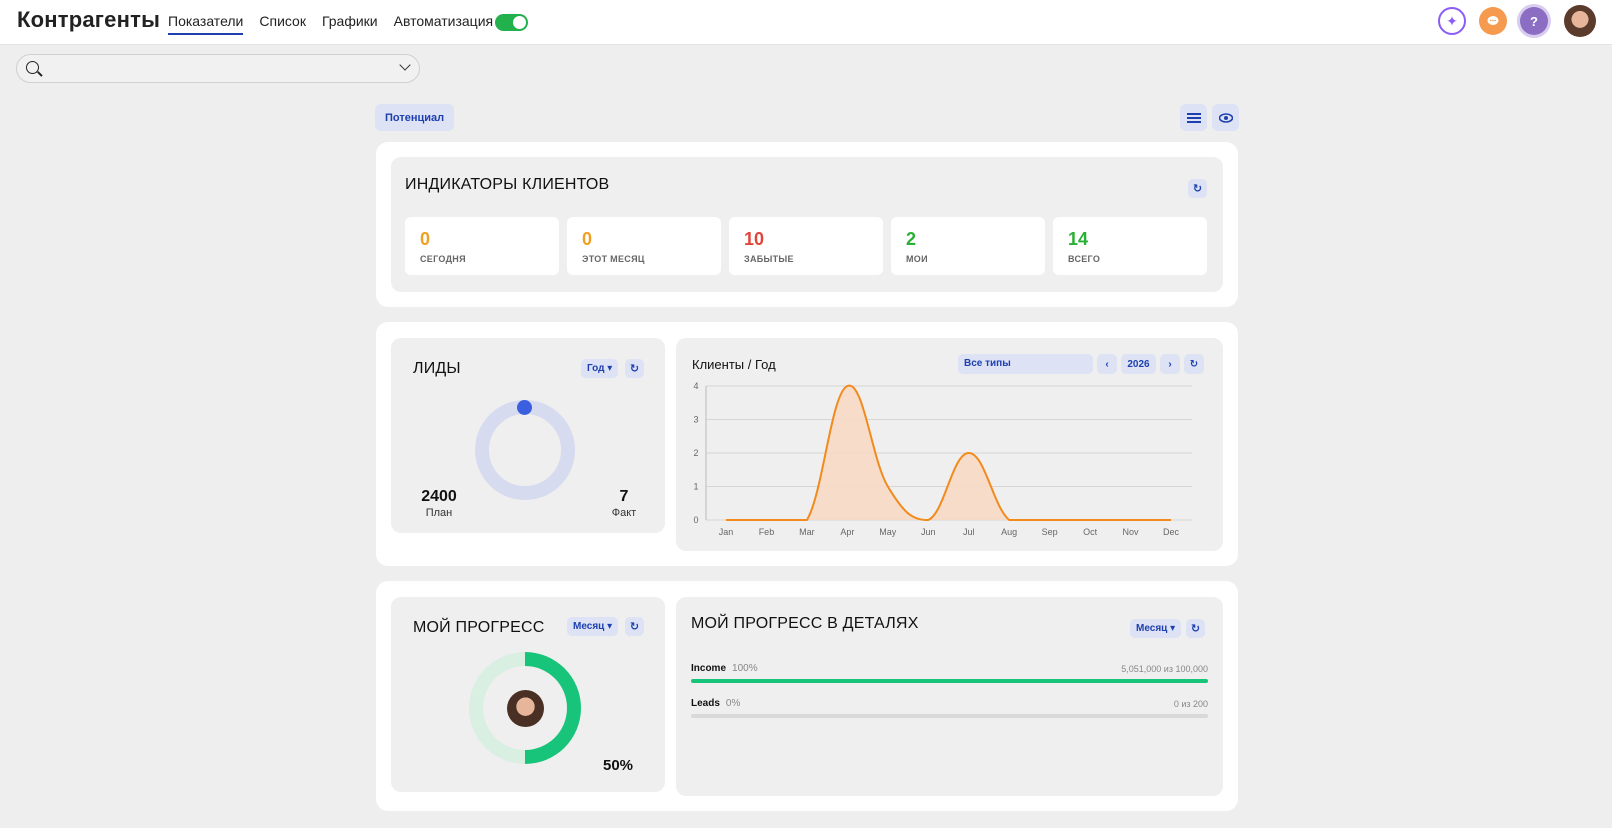  What do you see at coordinates (733, 703) in the screenshot?
I see `row-percent: 0%` at bounding box center [733, 703].